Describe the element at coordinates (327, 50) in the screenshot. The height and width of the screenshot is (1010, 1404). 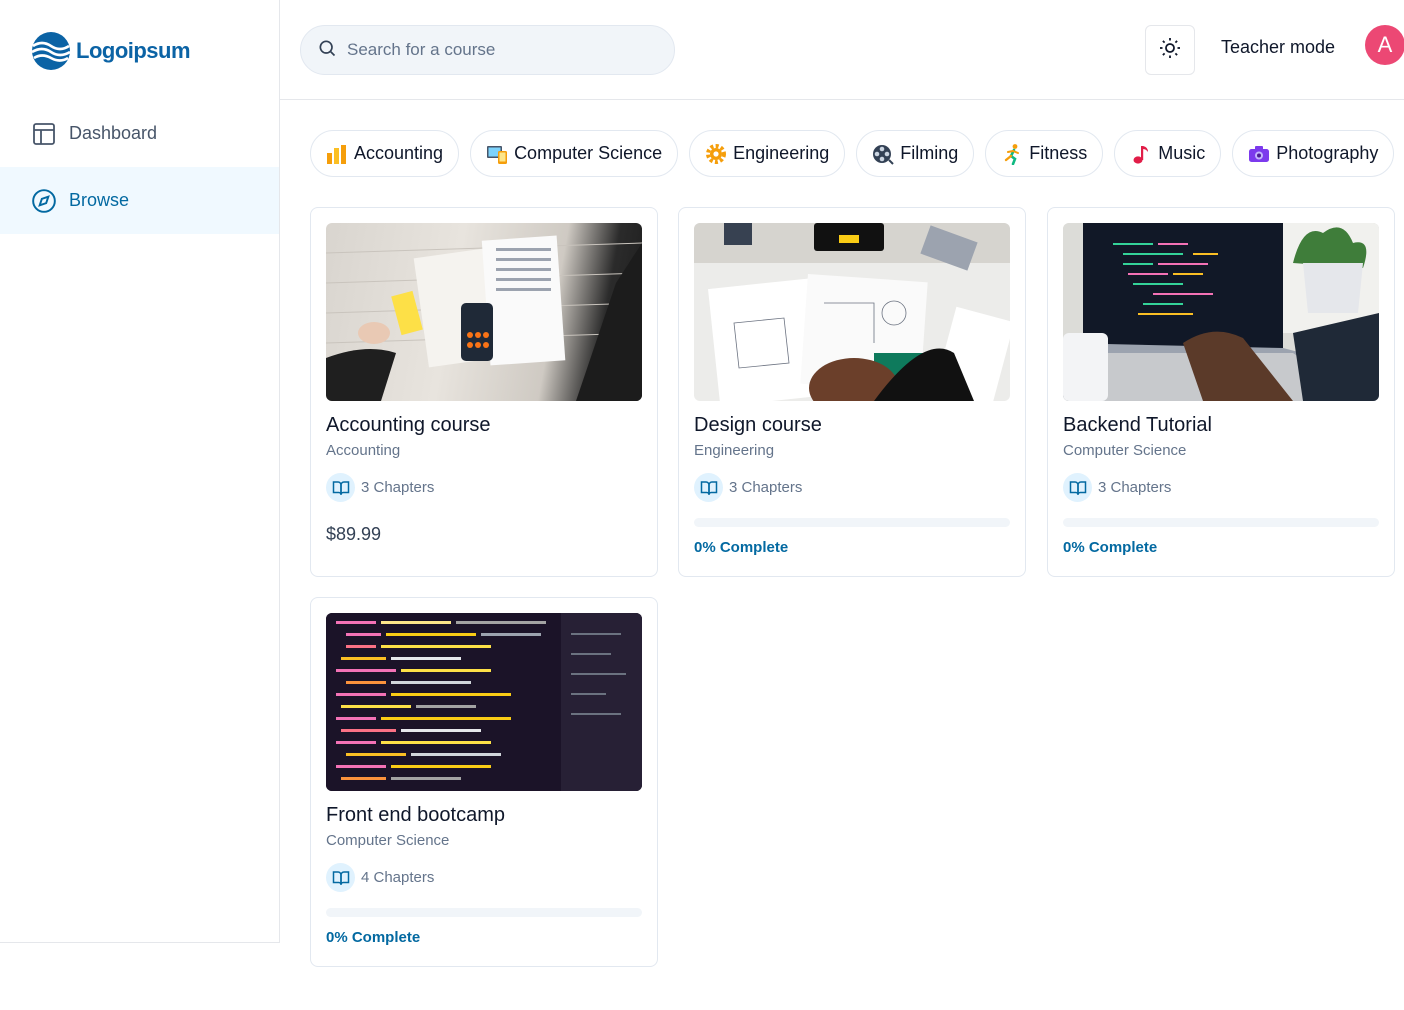
I see `search-icon` at that location.